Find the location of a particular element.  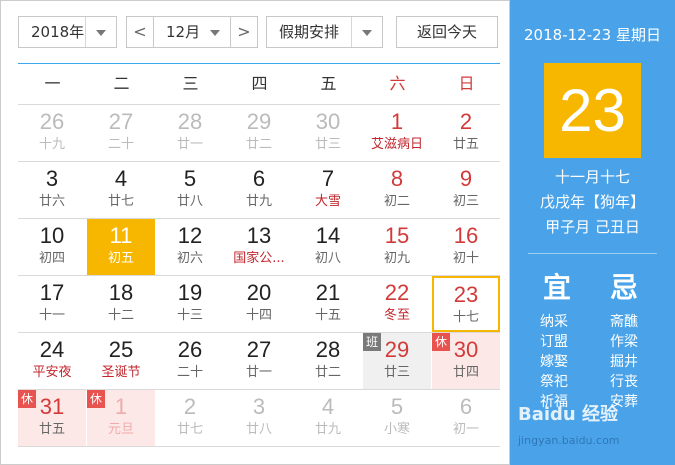

lunar-day: 廿七 is located at coordinates (189, 429).